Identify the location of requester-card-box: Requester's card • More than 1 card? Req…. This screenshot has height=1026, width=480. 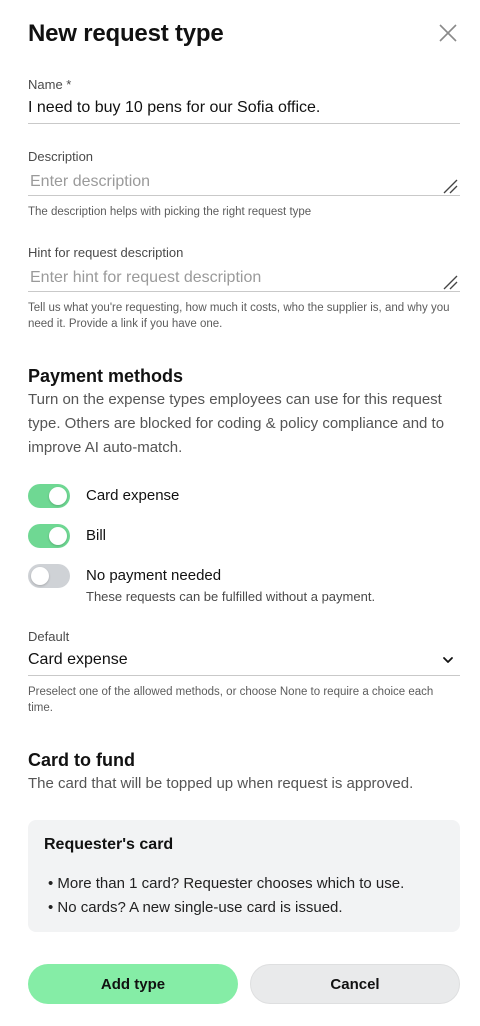
(244, 876).